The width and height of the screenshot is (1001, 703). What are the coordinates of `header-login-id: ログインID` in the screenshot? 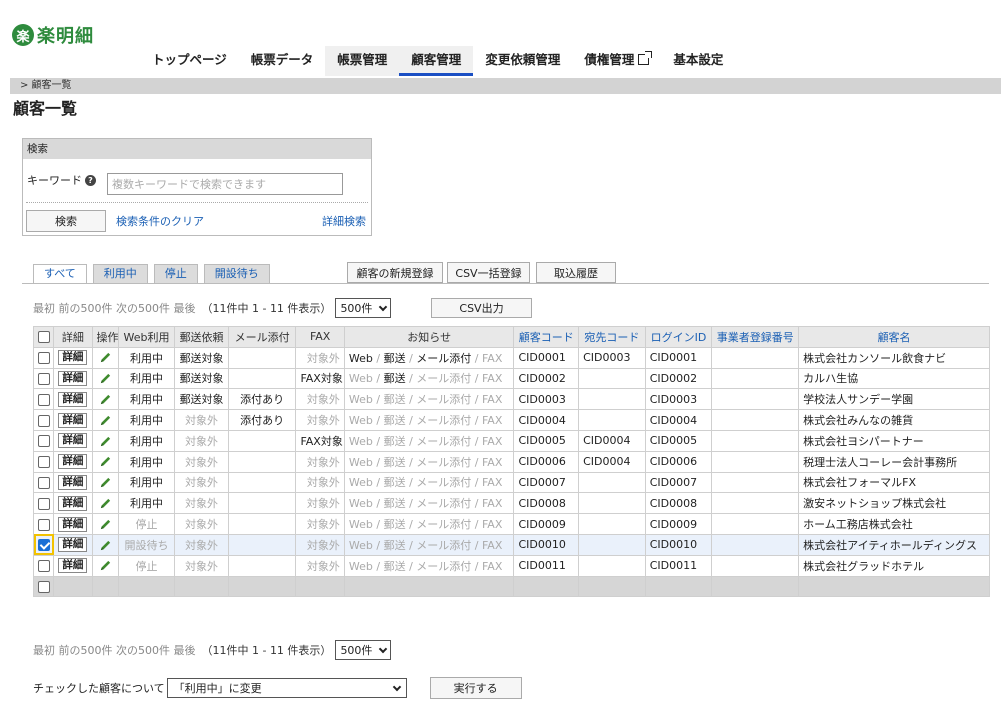 It's located at (678, 337).